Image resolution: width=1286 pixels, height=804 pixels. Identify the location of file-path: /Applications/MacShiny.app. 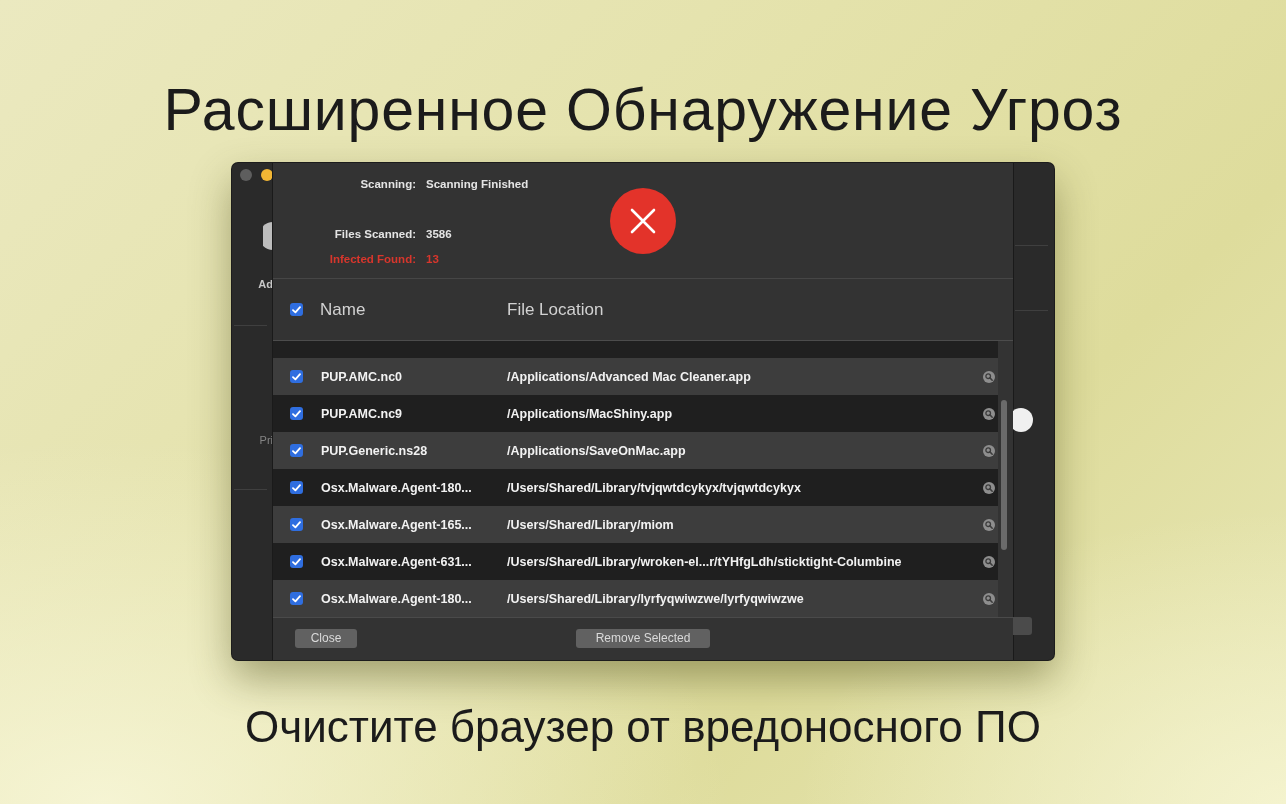
(590, 413).